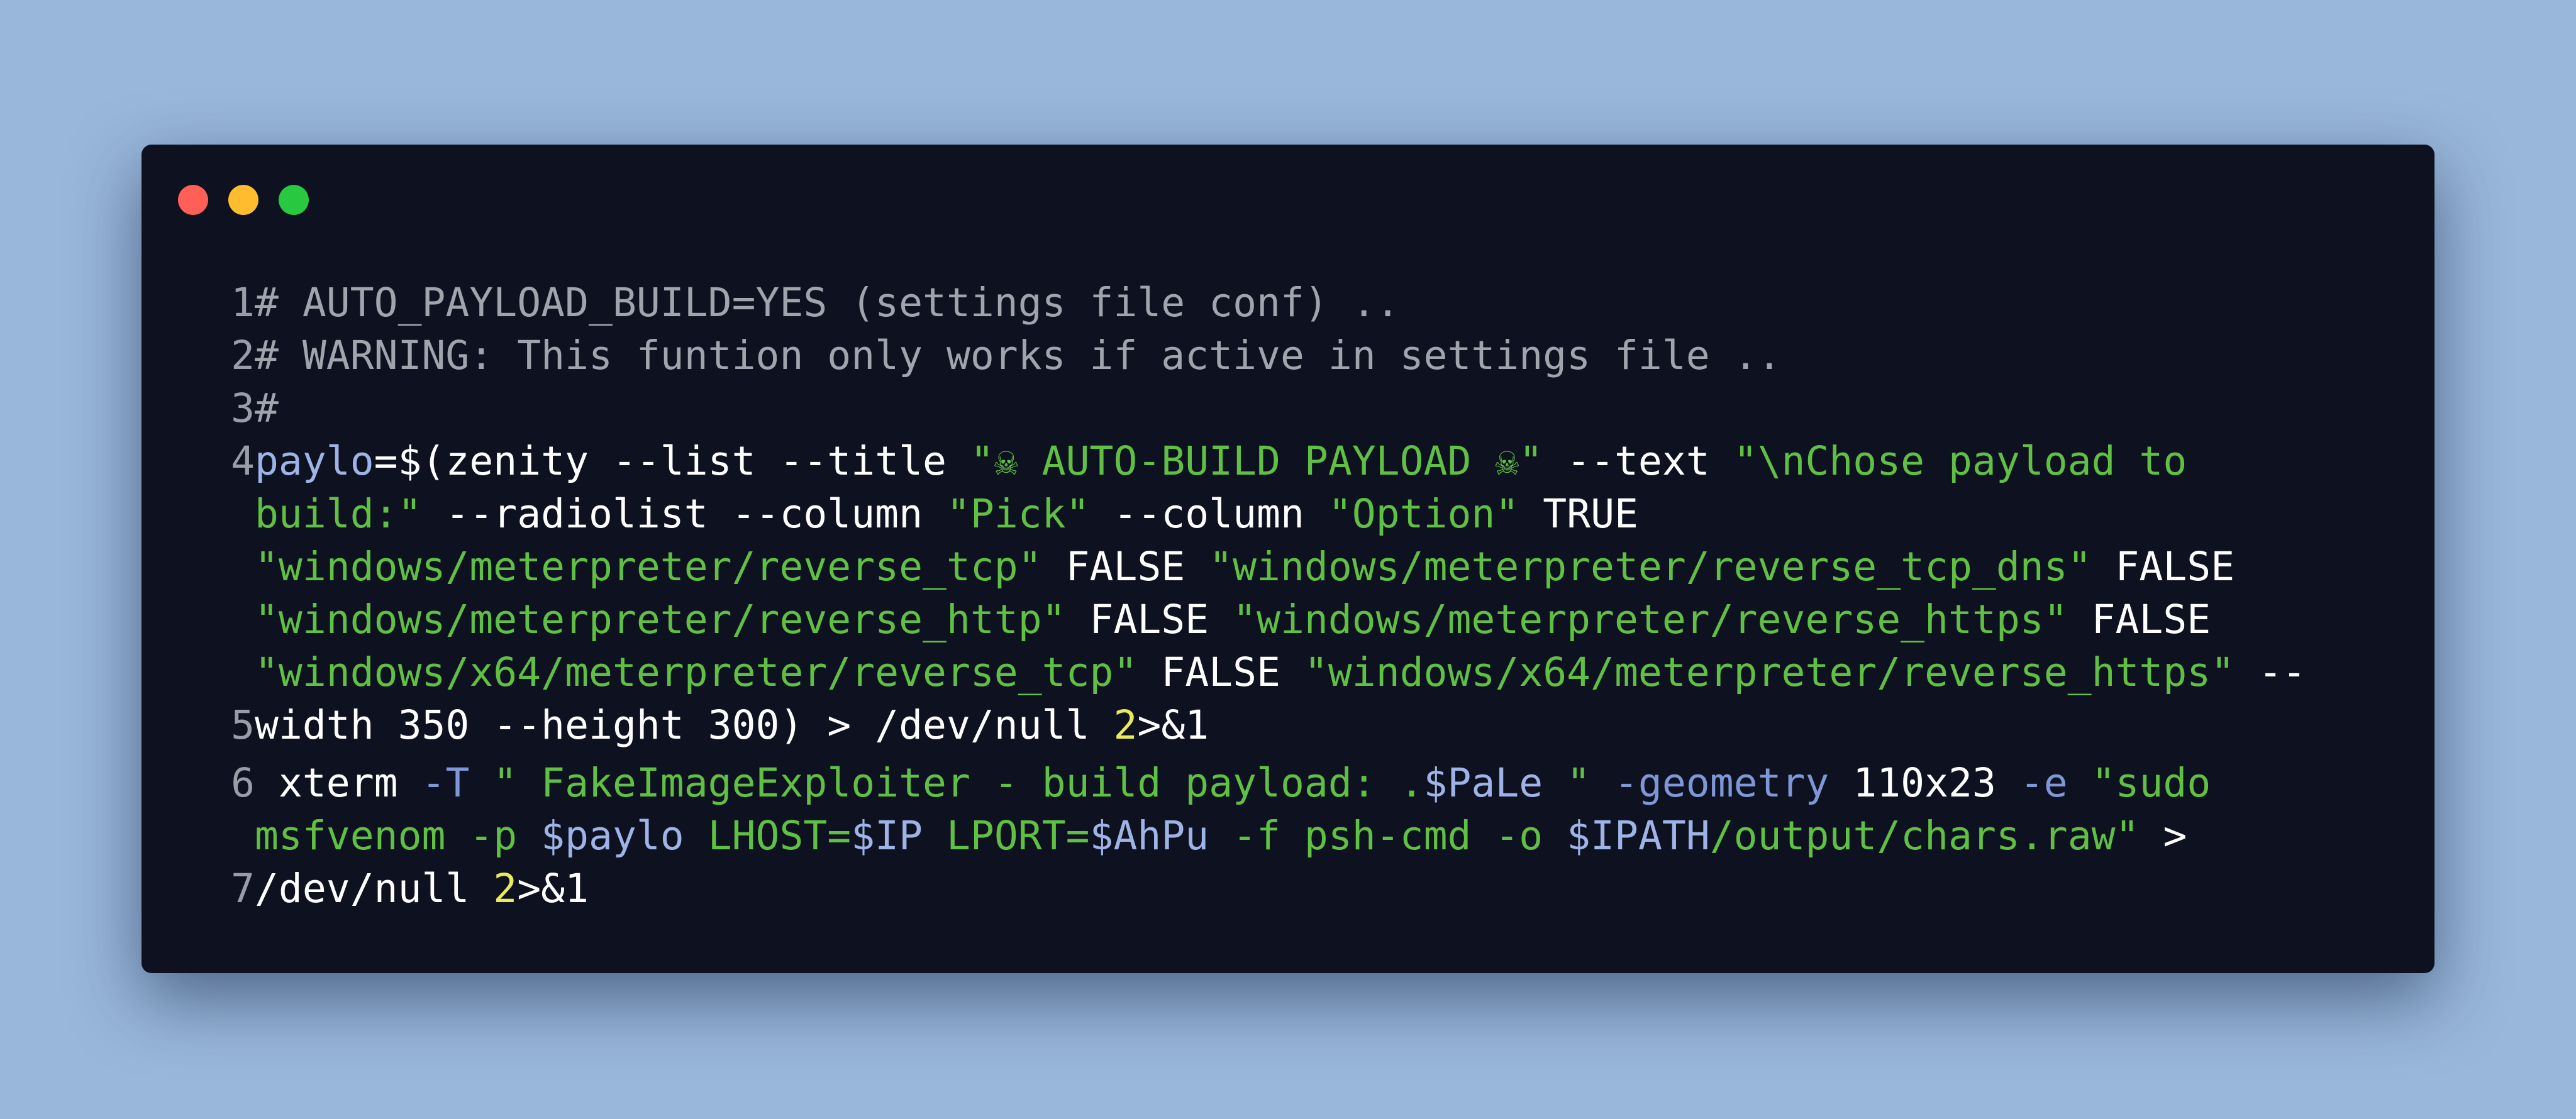 Image resolution: width=2576 pixels, height=1119 pixels. What do you see at coordinates (1638, 461) in the screenshot?
I see `code-token: --text` at bounding box center [1638, 461].